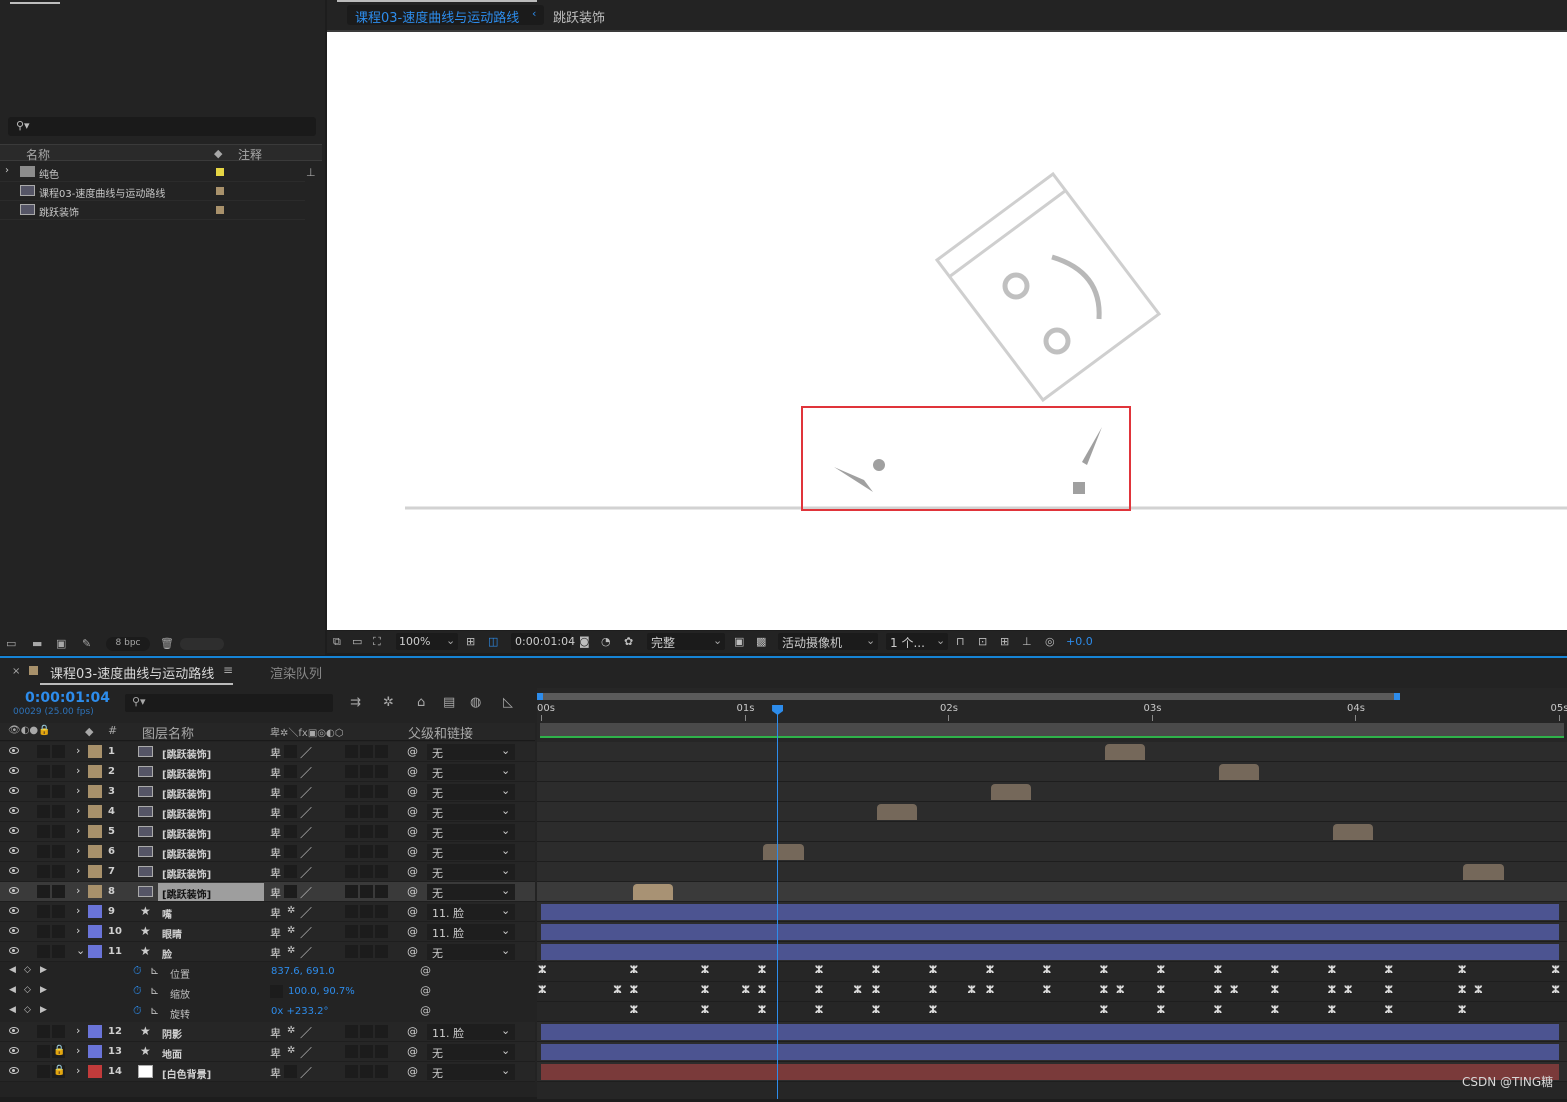 This screenshot has height=1102, width=1567. Describe the element at coordinates (267, 812) in the screenshot. I see `layer-row: ›4[跳跃装饰]卑／@无⌄` at that location.